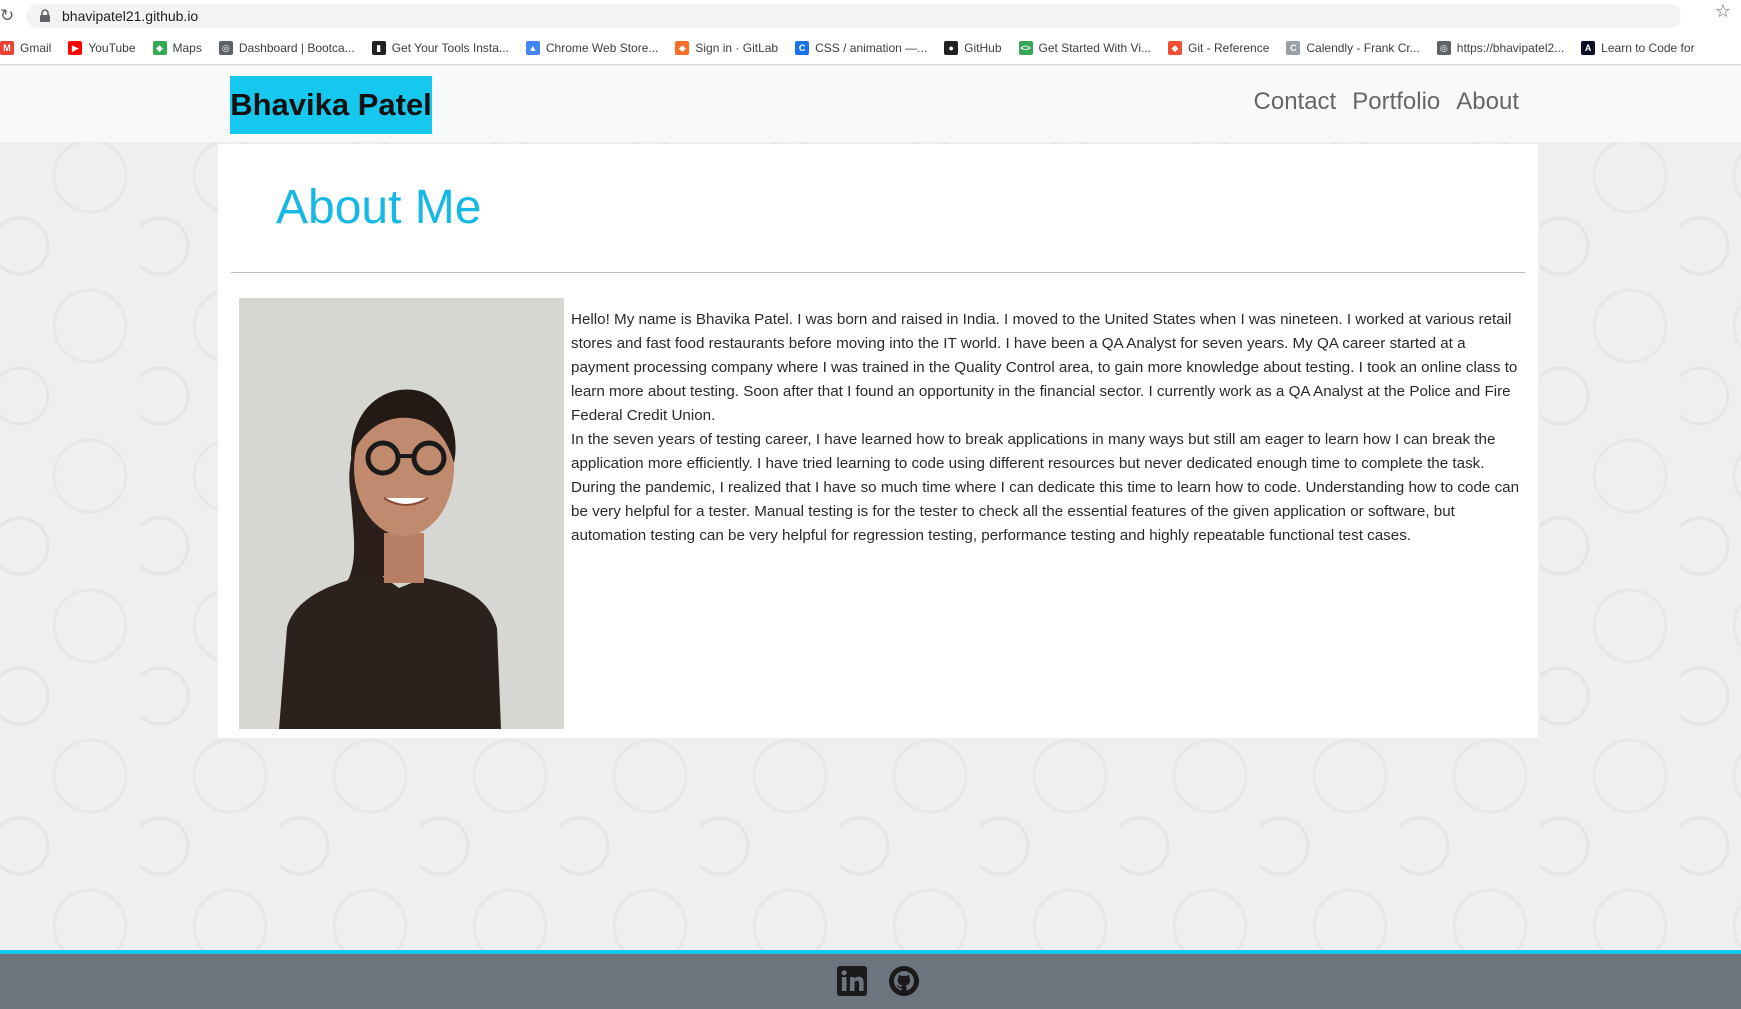  I want to click on brand-logo: Bhavika Patel, so click(331, 105).